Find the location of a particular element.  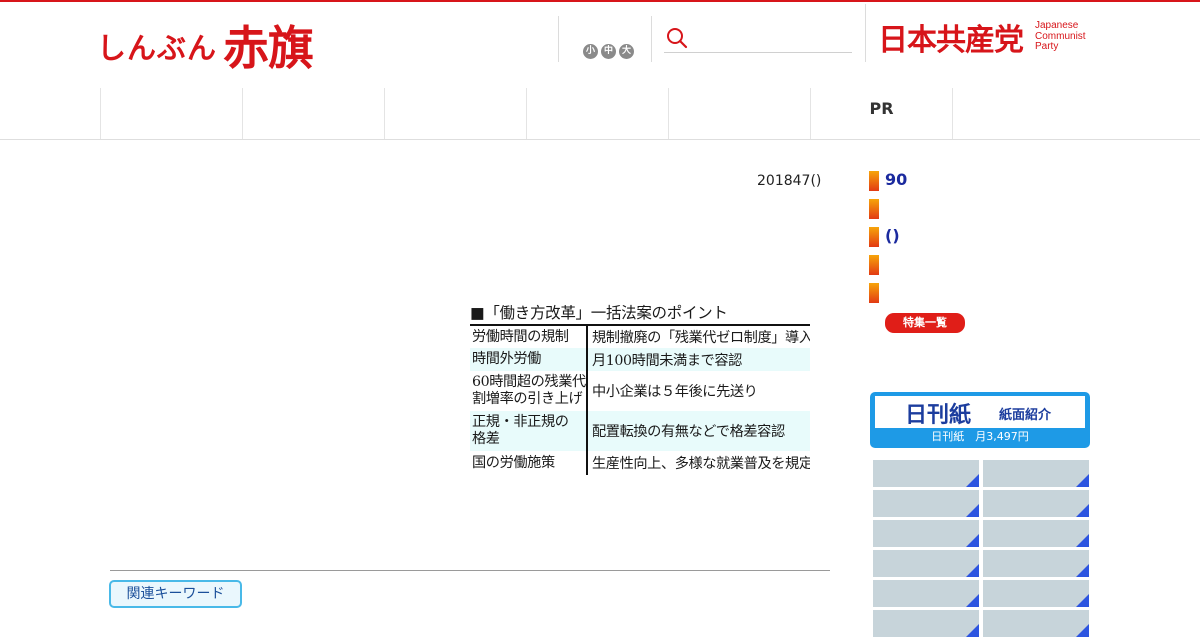

table-row: 国の労働施策 生産性向上、多様な就業普及を規定 is located at coordinates (640, 463).